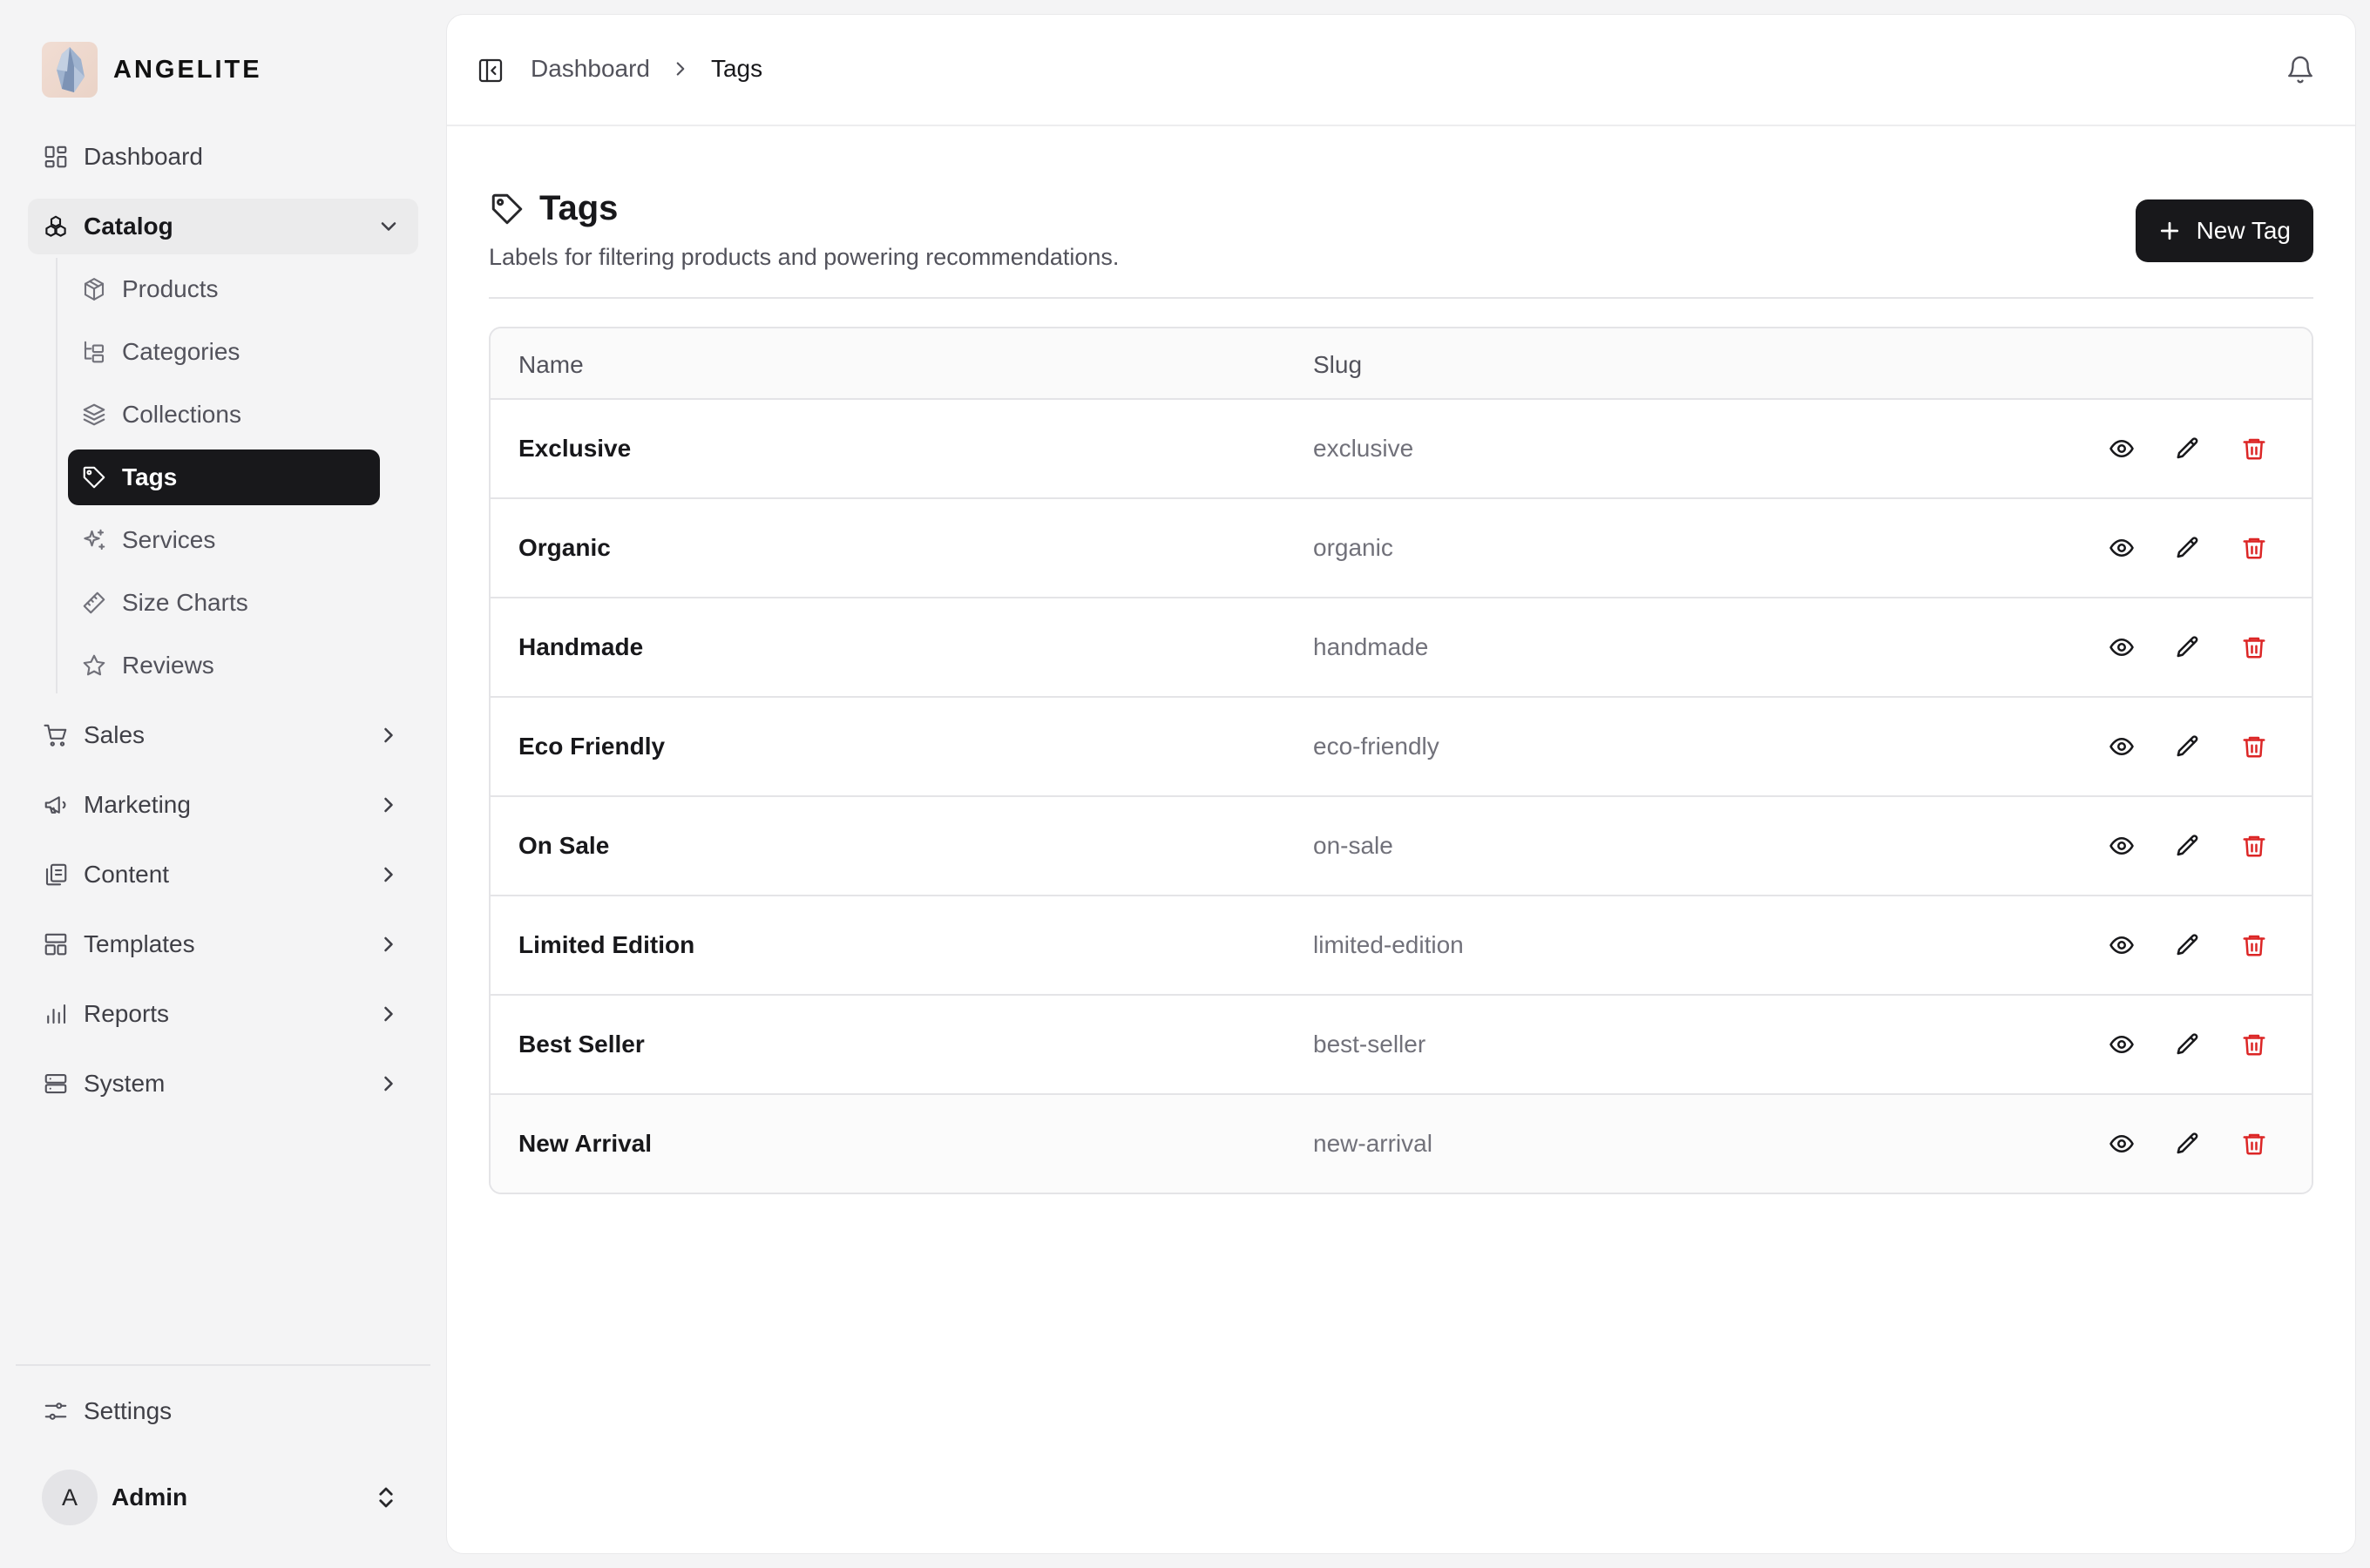 The width and height of the screenshot is (2370, 1568). Describe the element at coordinates (94, 352) in the screenshot. I see `hierarchy-icon` at that location.